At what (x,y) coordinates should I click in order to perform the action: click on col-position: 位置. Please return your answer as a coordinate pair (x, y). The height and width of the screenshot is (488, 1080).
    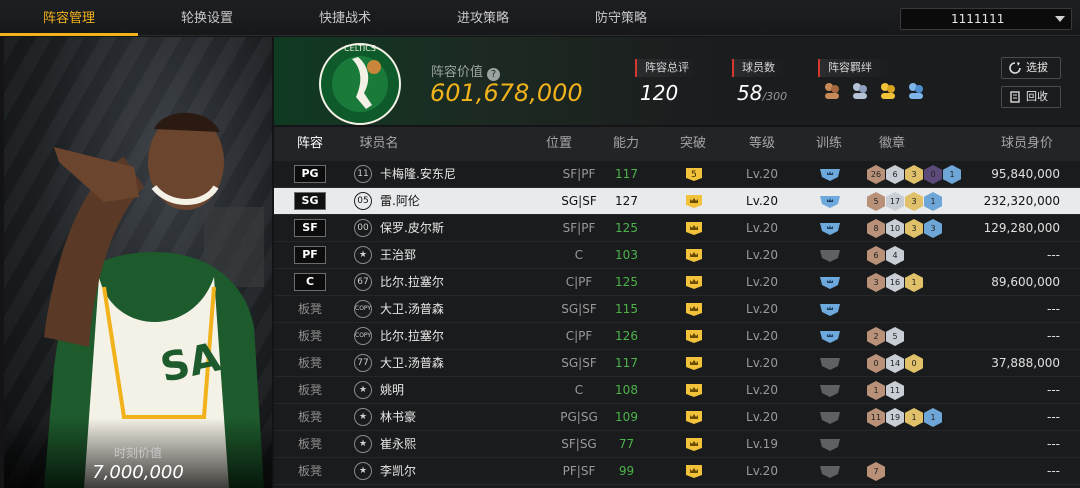
    Looking at the image, I should click on (559, 144).